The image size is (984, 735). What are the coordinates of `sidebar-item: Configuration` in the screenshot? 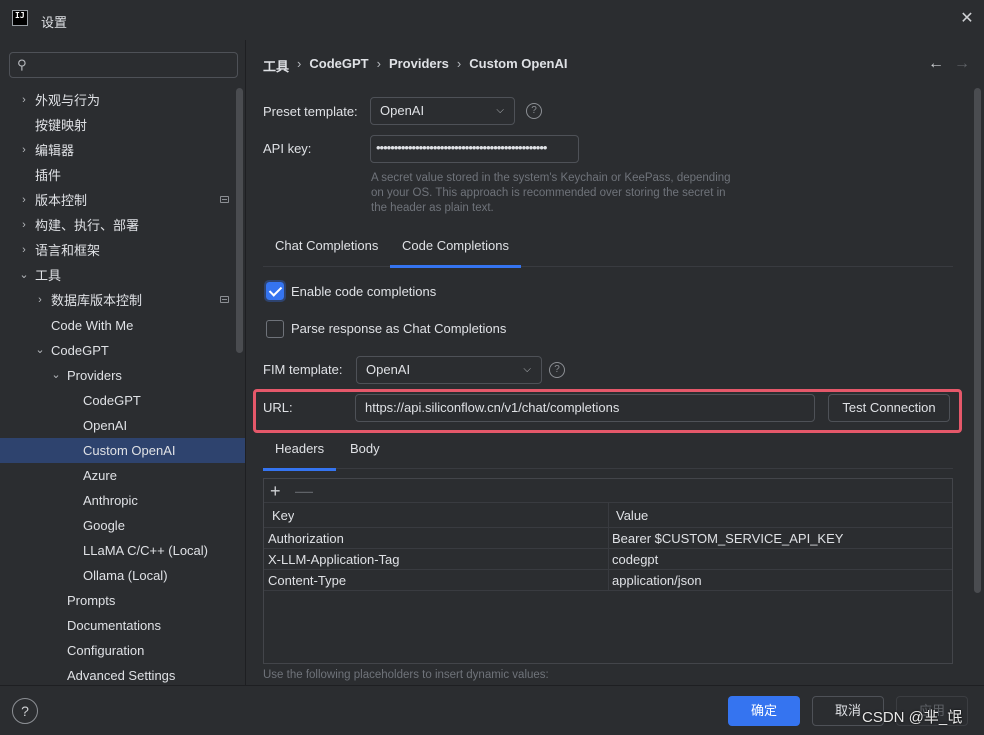 It's located at (122, 650).